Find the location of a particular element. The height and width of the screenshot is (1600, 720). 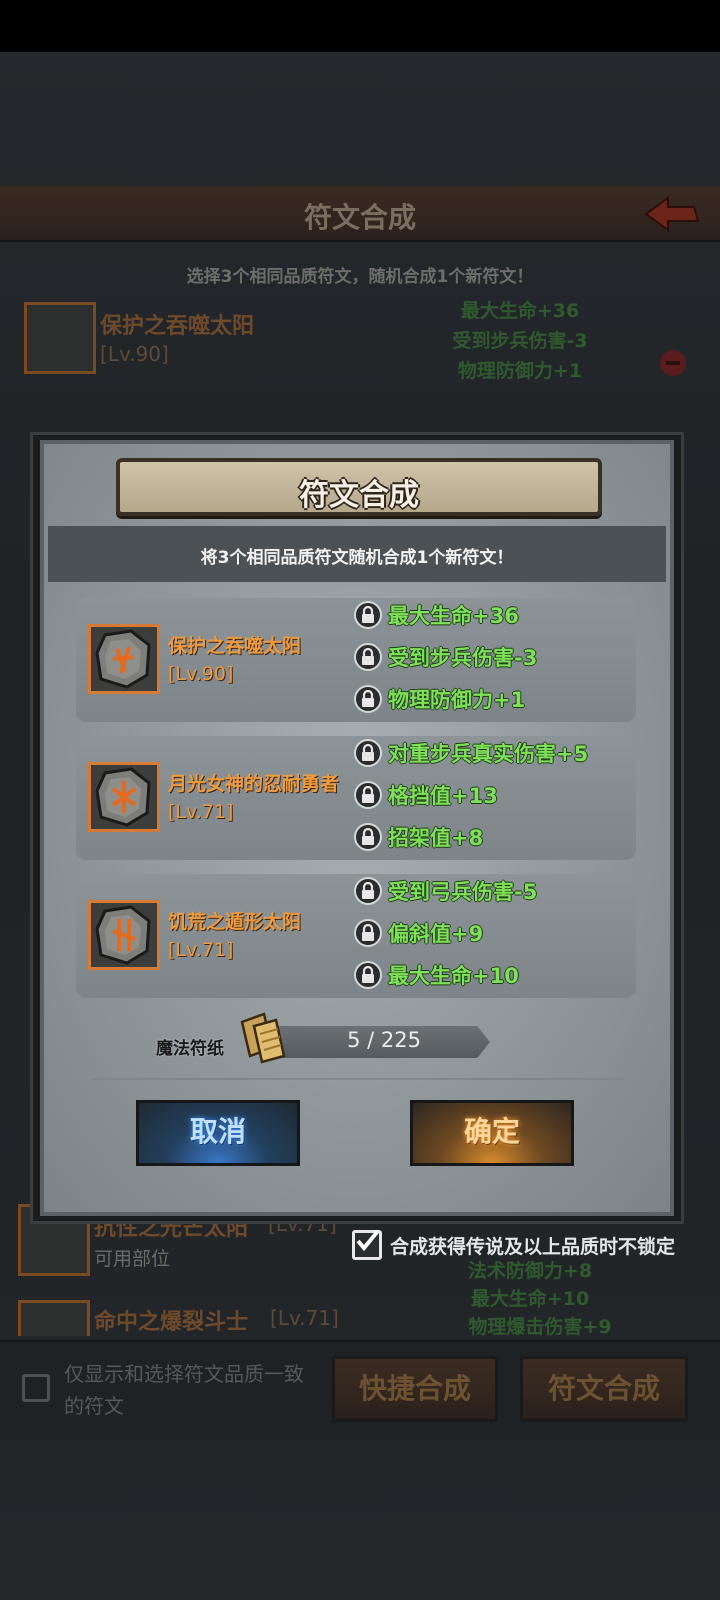

remove-icon is located at coordinates (673, 363).